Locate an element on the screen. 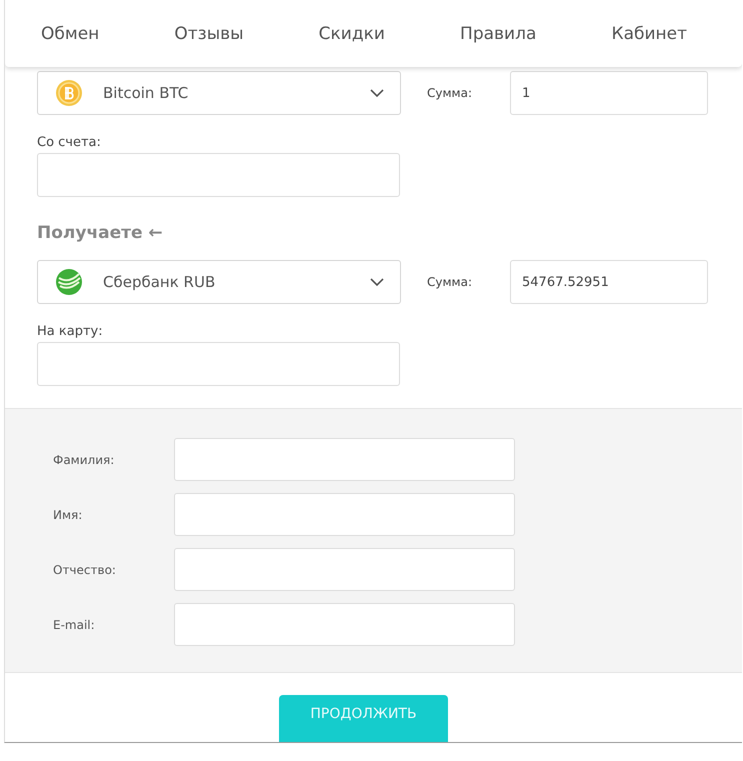 This screenshot has height=761, width=743. nav-link: Обмен is located at coordinates (70, 34).